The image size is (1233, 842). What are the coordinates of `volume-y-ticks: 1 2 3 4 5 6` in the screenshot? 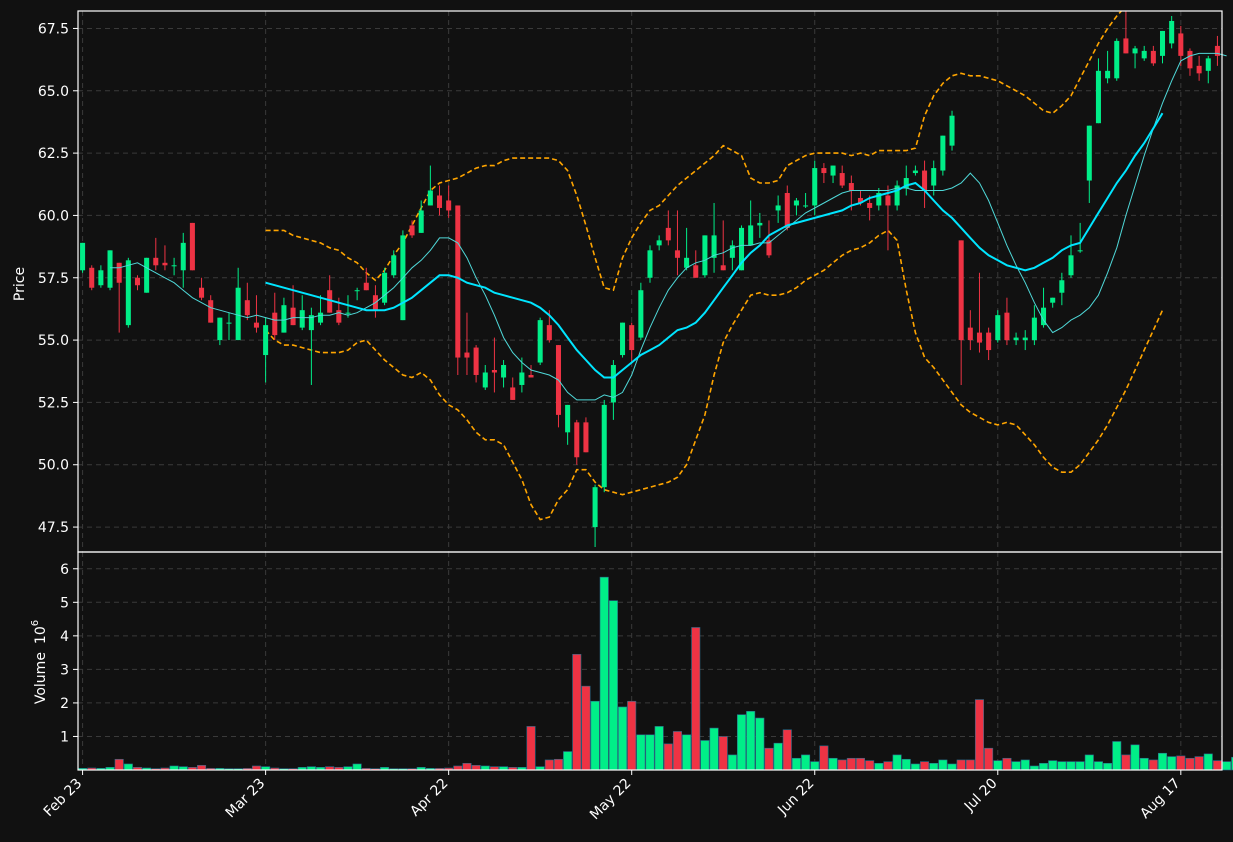 It's located at (69, 653).